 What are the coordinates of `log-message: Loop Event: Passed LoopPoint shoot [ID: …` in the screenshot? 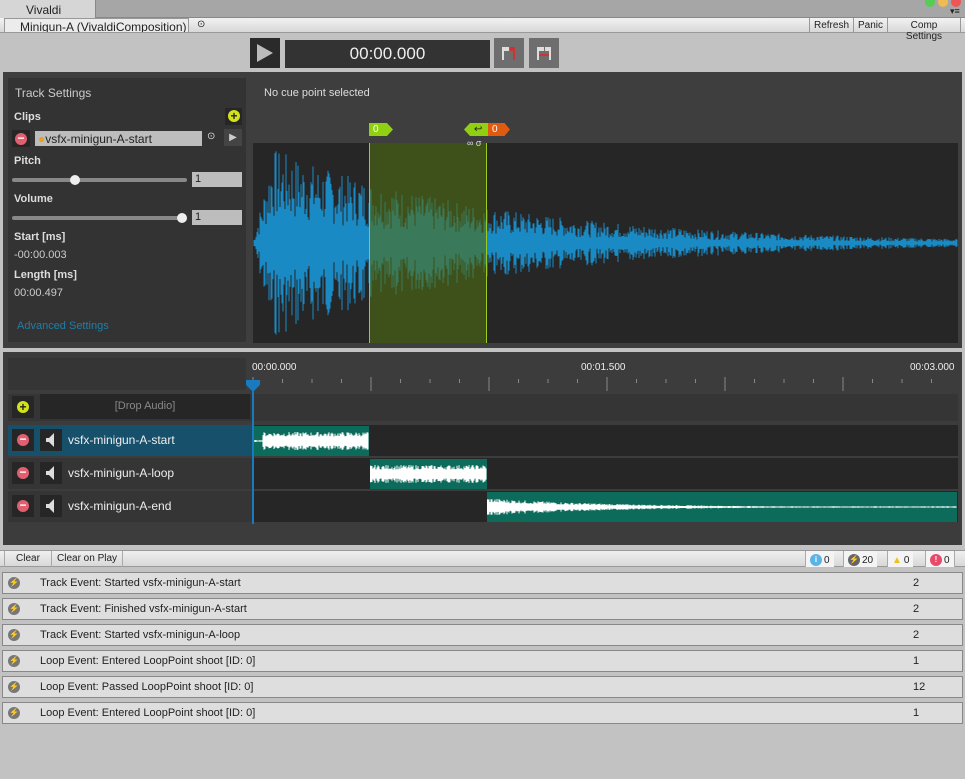 It's located at (147, 687).